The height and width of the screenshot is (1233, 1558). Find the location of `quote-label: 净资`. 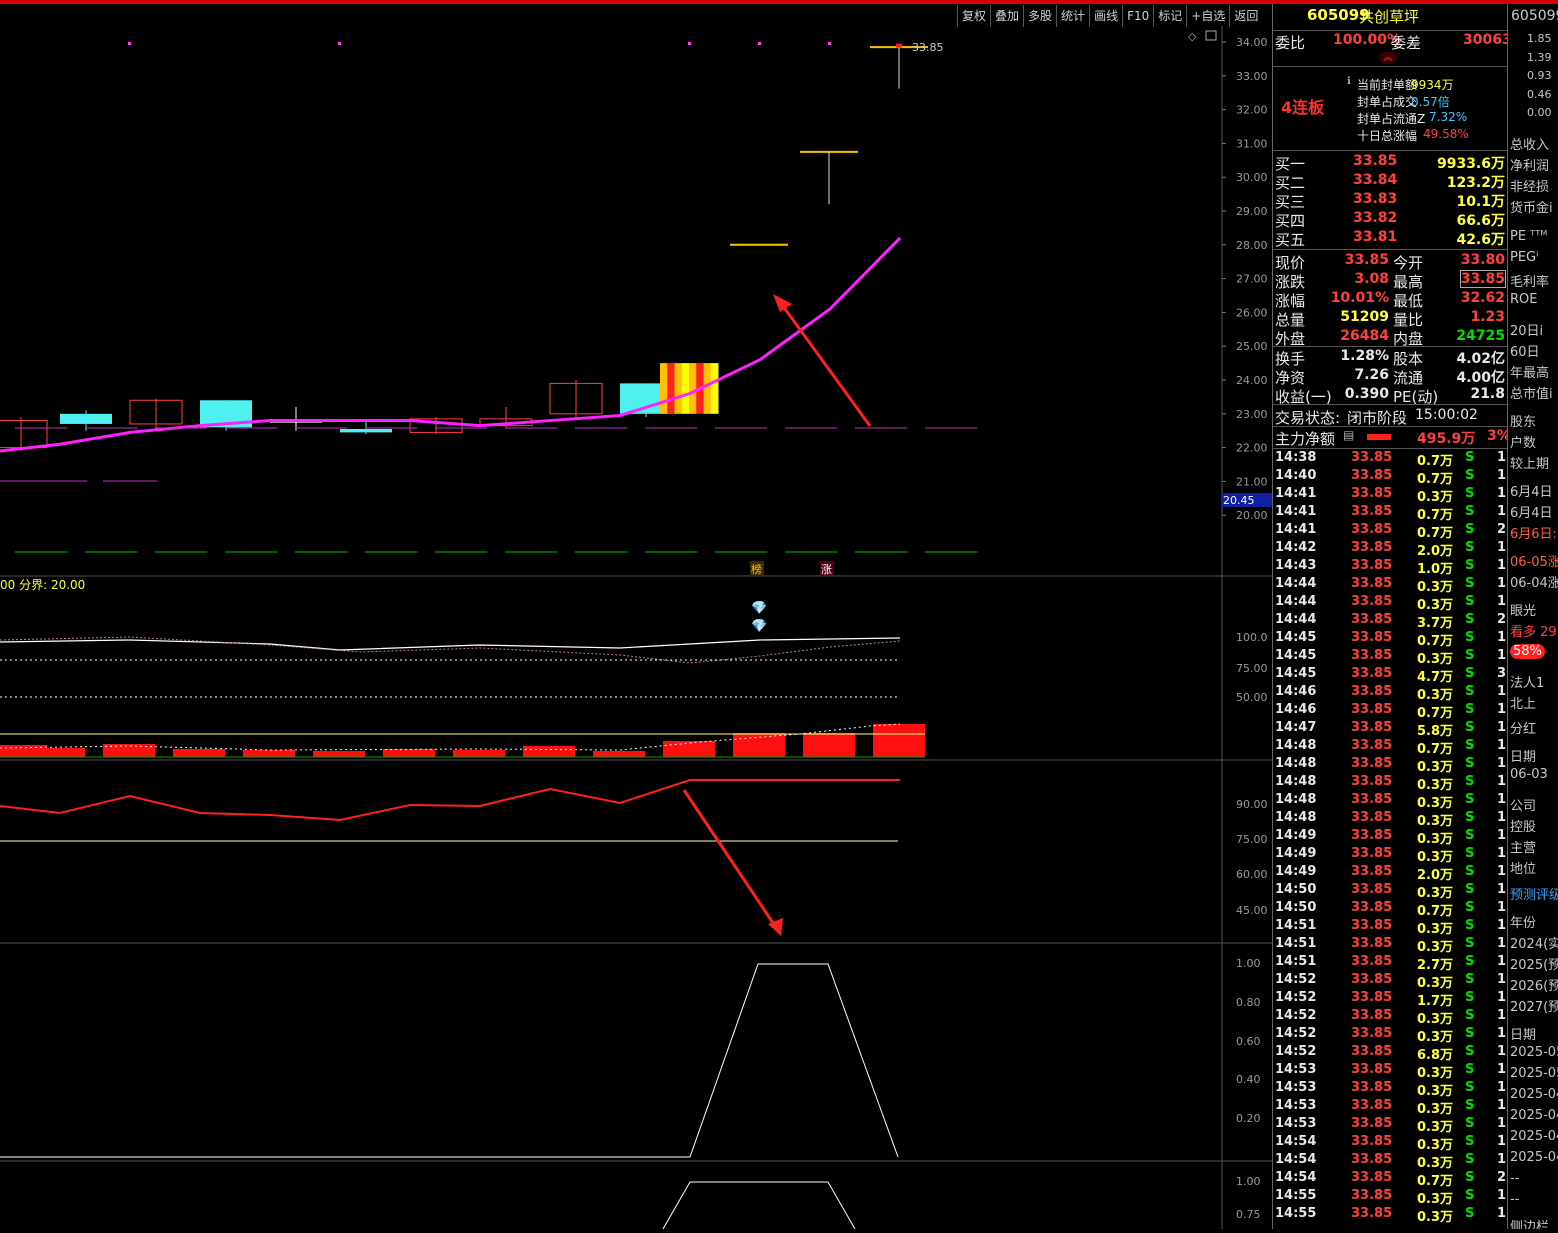

quote-label: 净资 is located at coordinates (1290, 378).